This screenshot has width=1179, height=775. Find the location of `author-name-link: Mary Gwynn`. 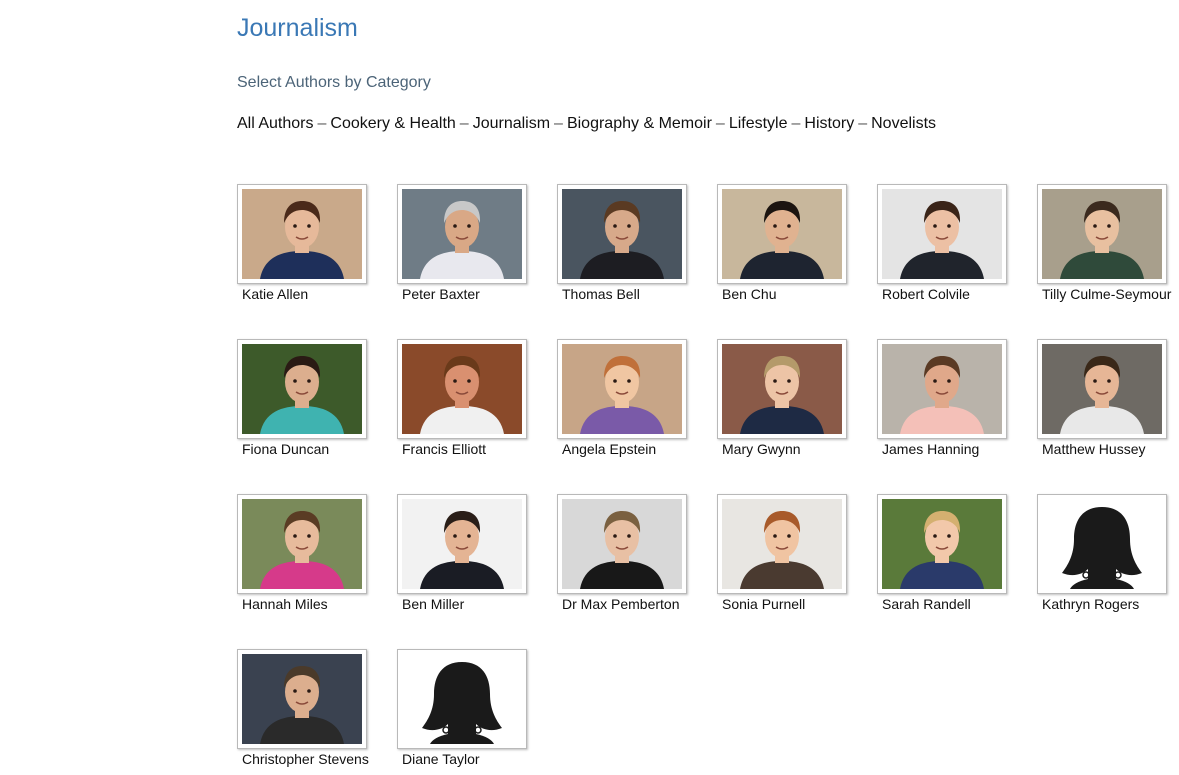

author-name-link: Mary Gwynn is located at coordinates (761, 449).